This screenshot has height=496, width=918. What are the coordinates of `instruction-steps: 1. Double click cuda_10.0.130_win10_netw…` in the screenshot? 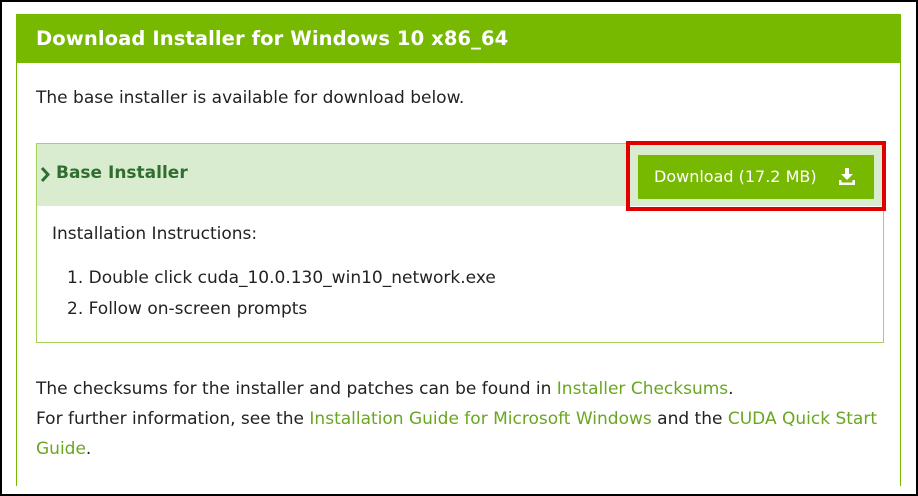 It's located at (281, 298).